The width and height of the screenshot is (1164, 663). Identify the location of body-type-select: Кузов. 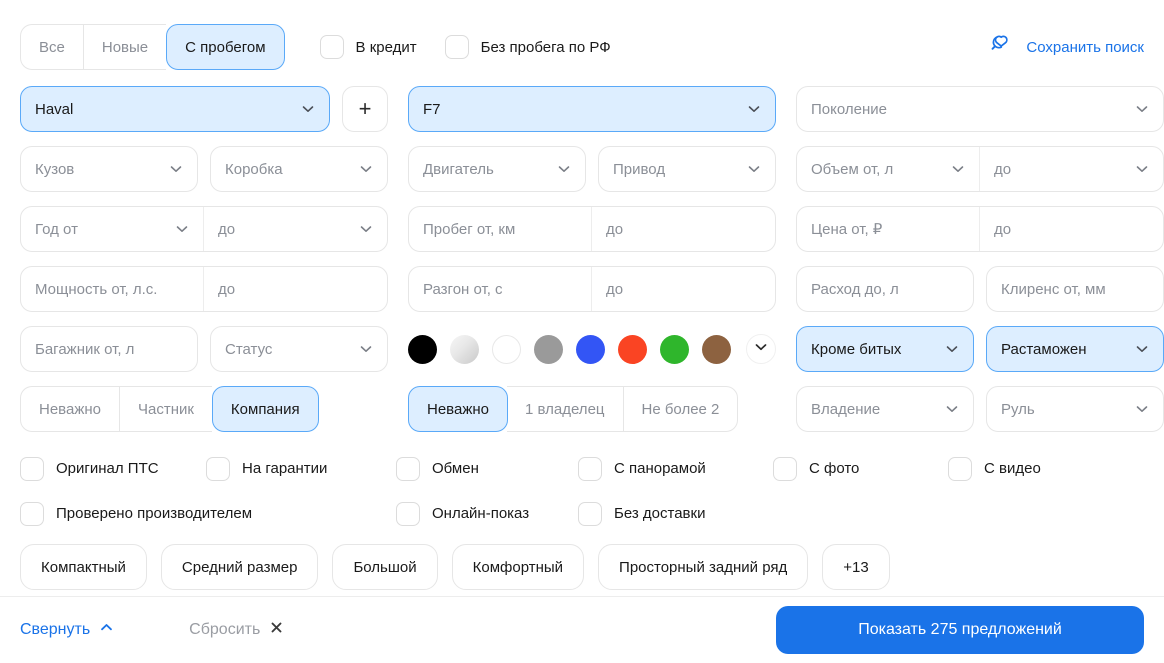
(109, 169).